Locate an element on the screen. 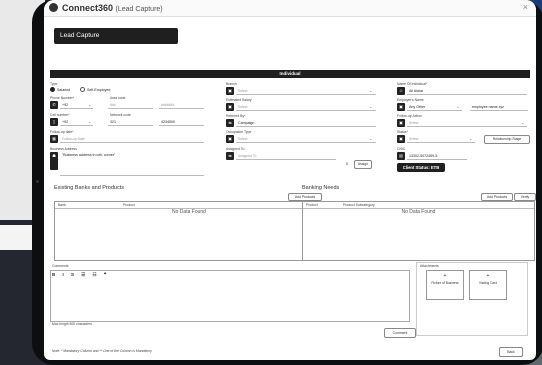  add-products-button: Add Products is located at coordinates (305, 197).